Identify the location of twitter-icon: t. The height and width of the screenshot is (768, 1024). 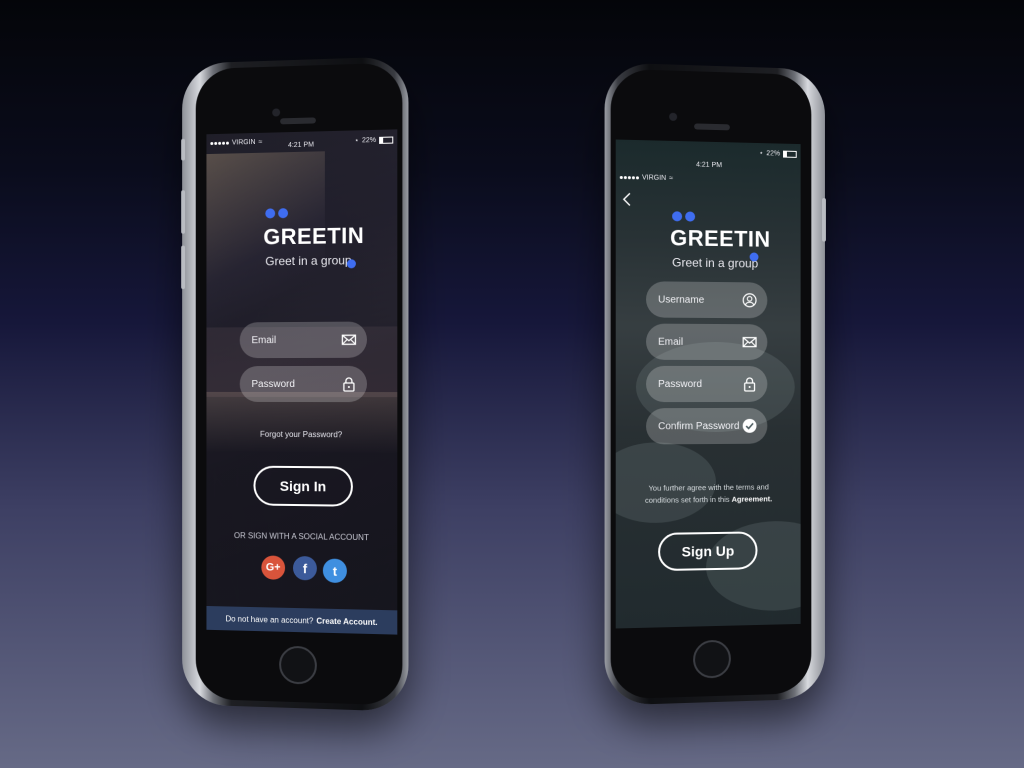
(335, 571).